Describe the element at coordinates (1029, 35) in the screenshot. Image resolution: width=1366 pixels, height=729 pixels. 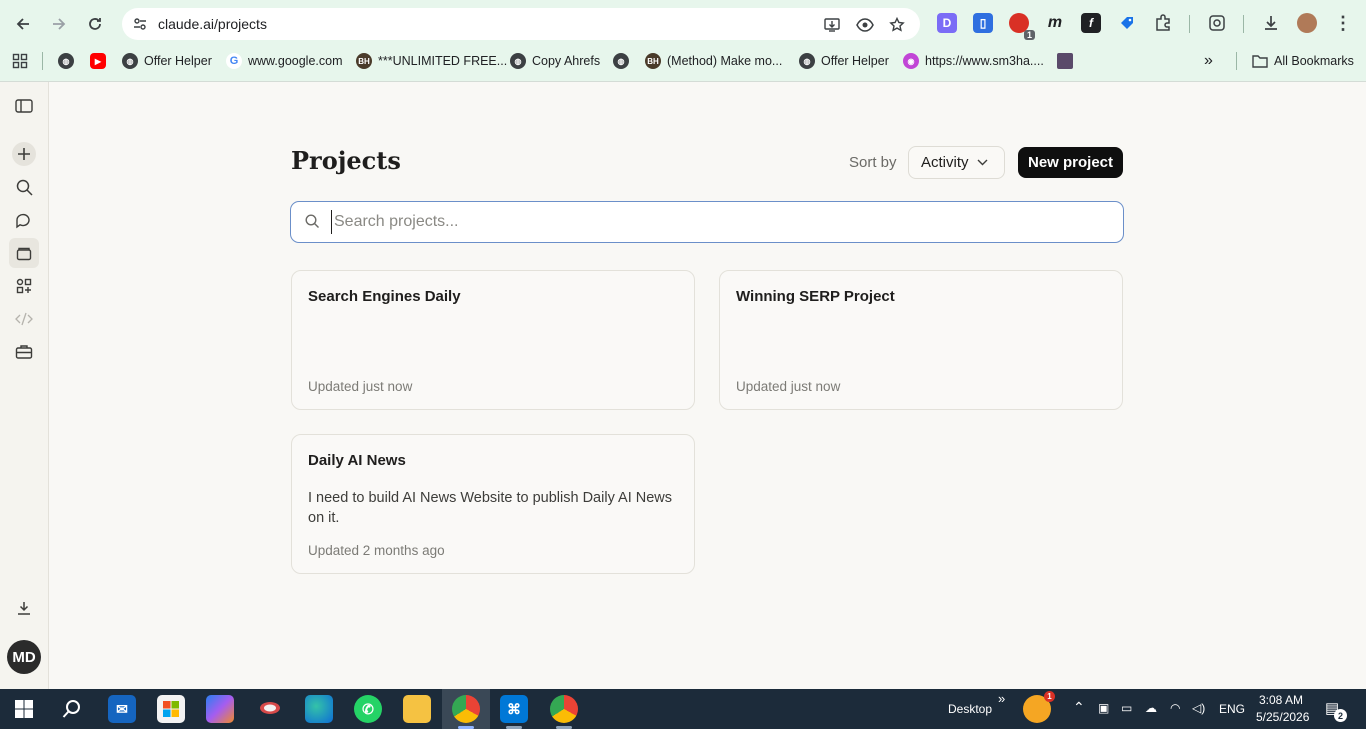
I see `extension-badge: 1` at that location.